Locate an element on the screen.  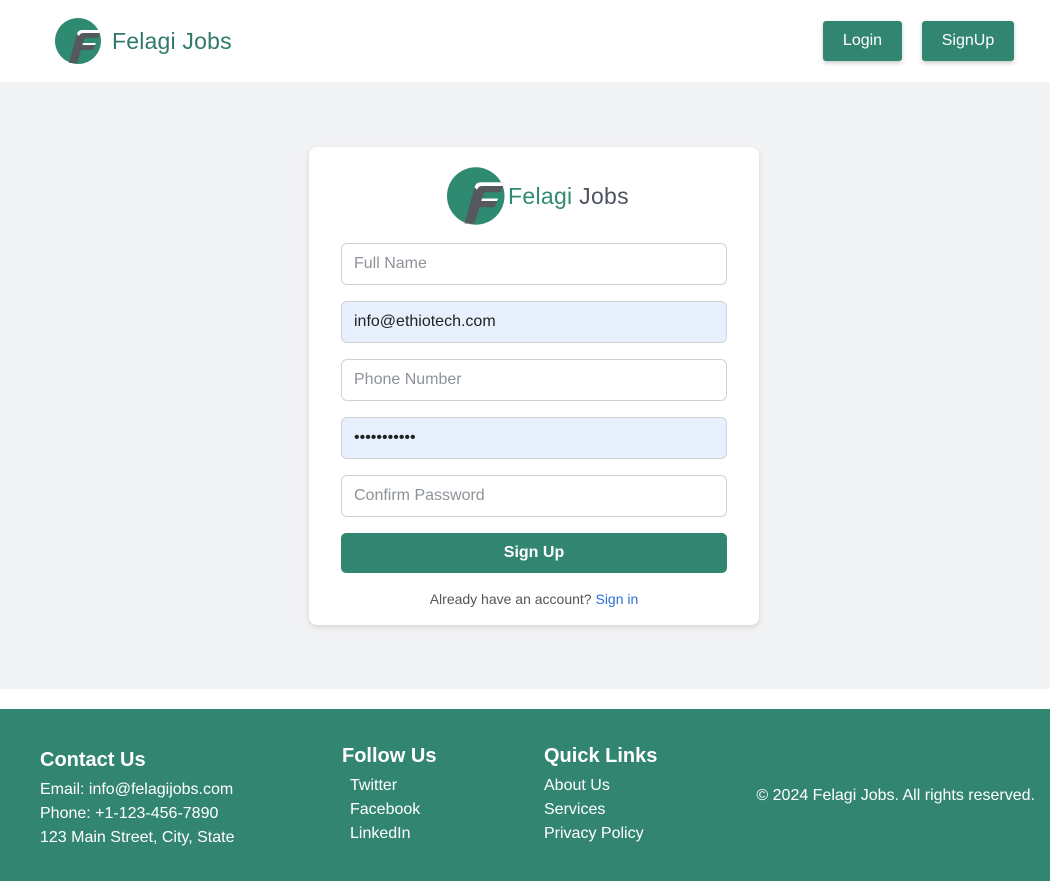
brand-name: Felagi Jobs is located at coordinates (172, 40).